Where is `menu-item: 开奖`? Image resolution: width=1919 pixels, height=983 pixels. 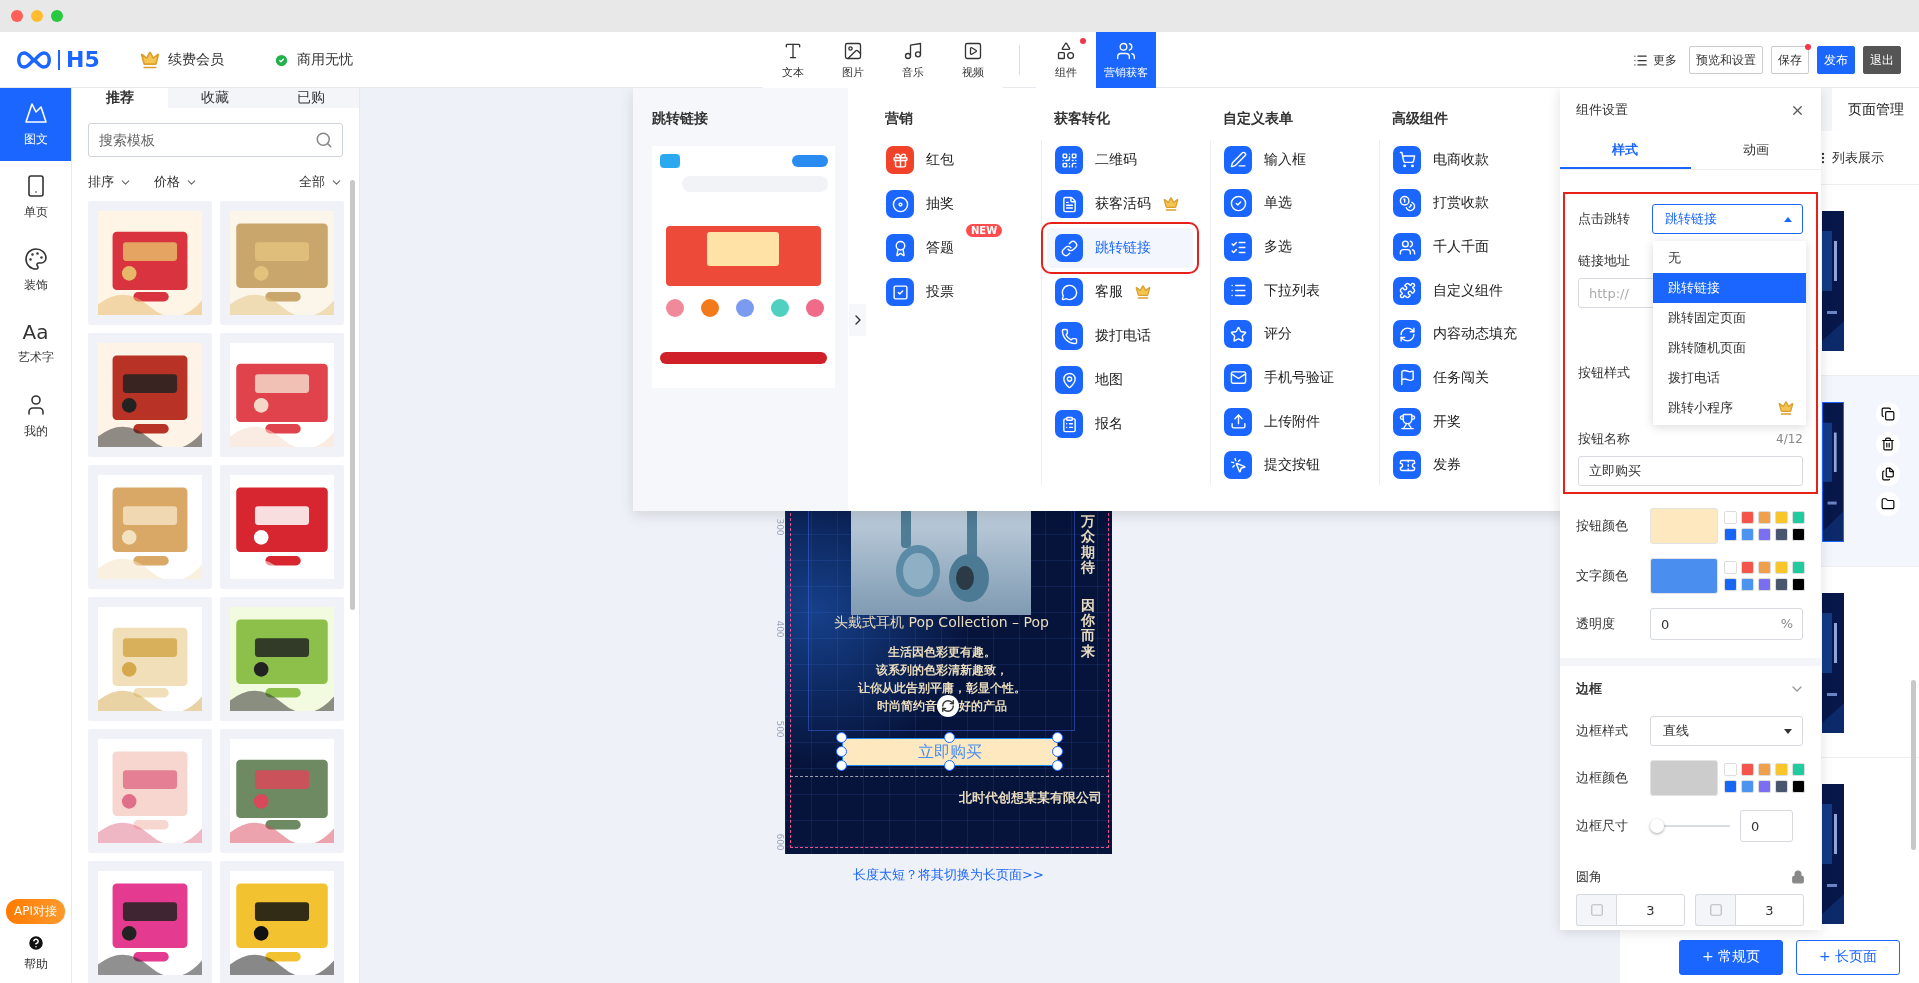 menu-item: 开奖 is located at coordinates (1458, 421).